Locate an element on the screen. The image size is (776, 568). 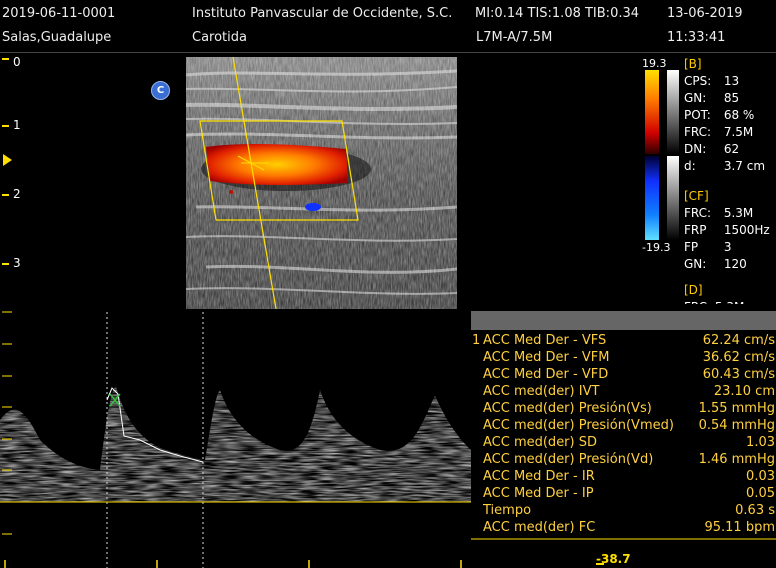
color-velocity-bar is located at coordinates (662, 155).